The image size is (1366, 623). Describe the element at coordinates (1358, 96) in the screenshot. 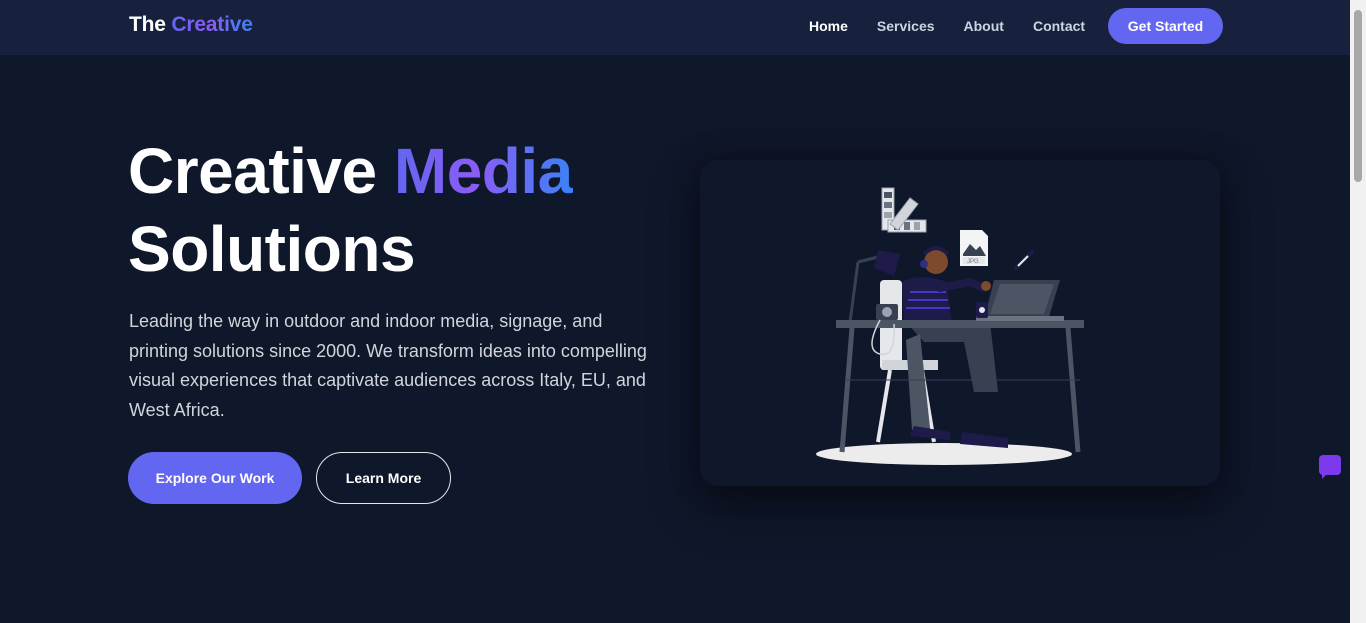

I see `scrollbar-thumb` at that location.